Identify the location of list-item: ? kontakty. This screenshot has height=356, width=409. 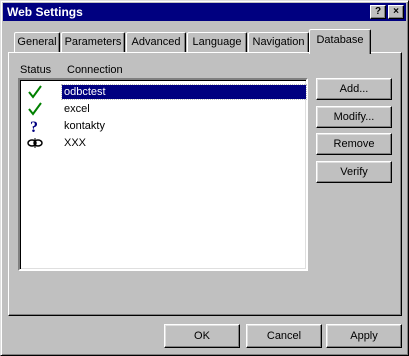
(164, 126).